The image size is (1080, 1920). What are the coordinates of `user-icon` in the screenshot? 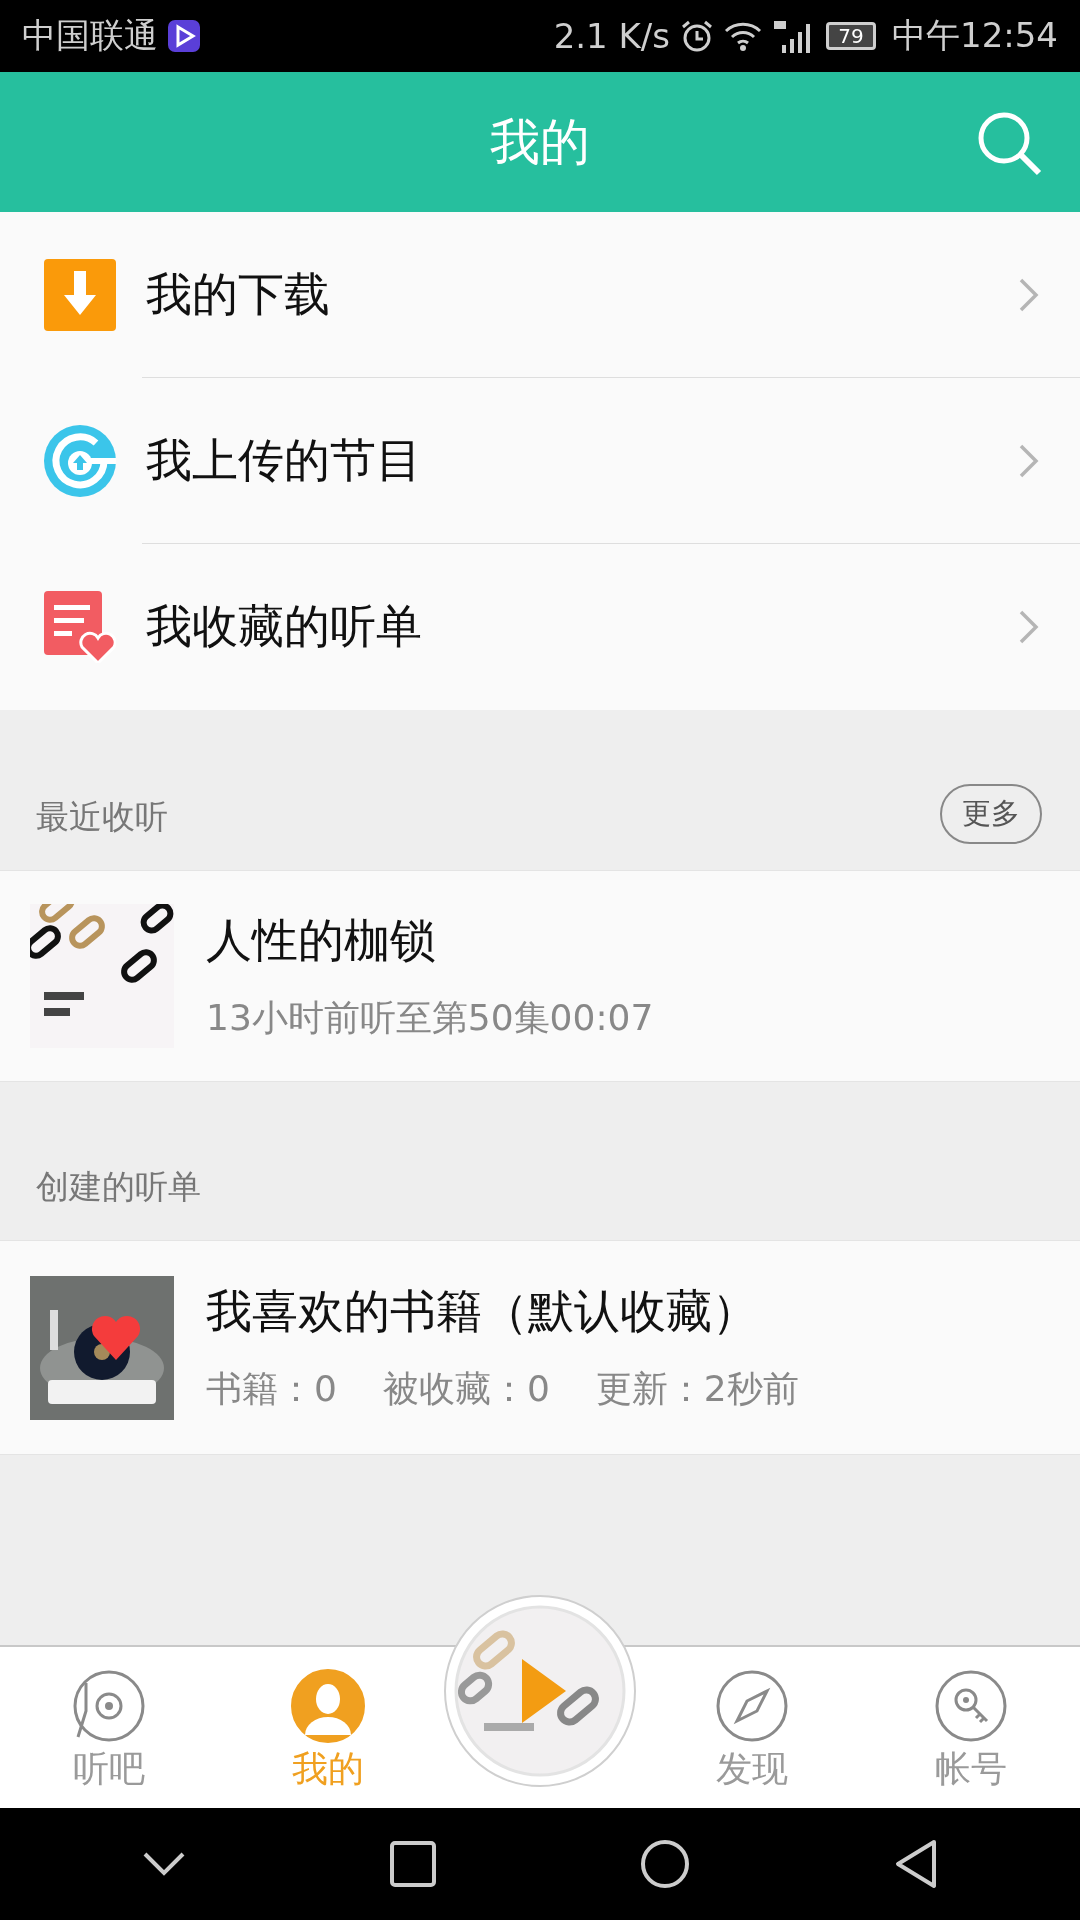 It's located at (327, 1706).